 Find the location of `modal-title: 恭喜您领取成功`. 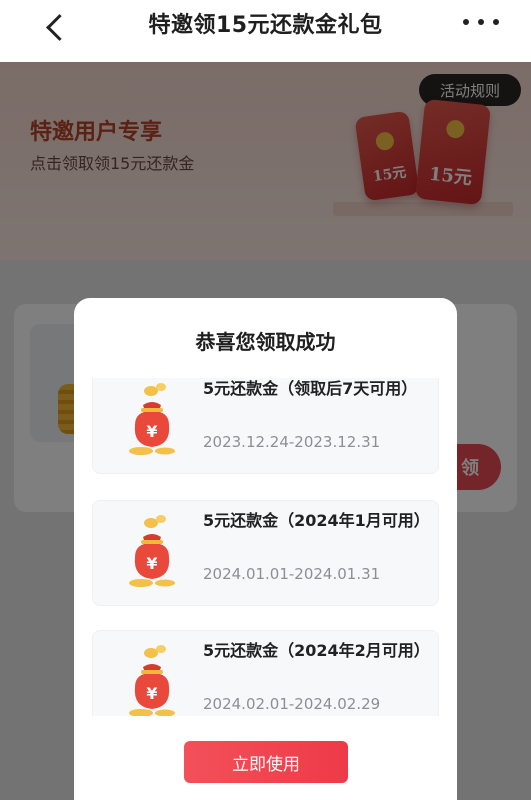

modal-title: 恭喜您领取成功 is located at coordinates (265, 342).